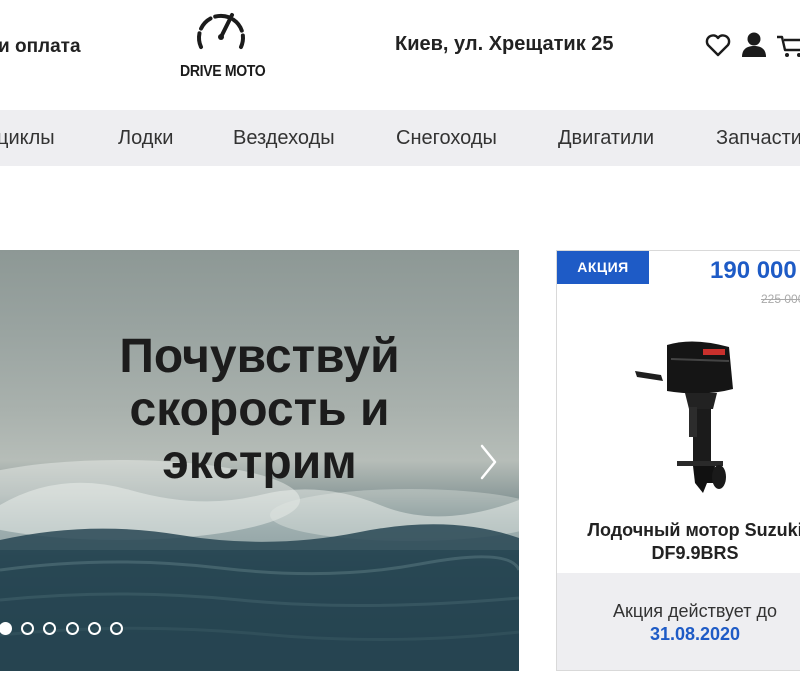  Describe the element at coordinates (606, 138) in the screenshot. I see `nav-item-engines: Двигатили` at that location.